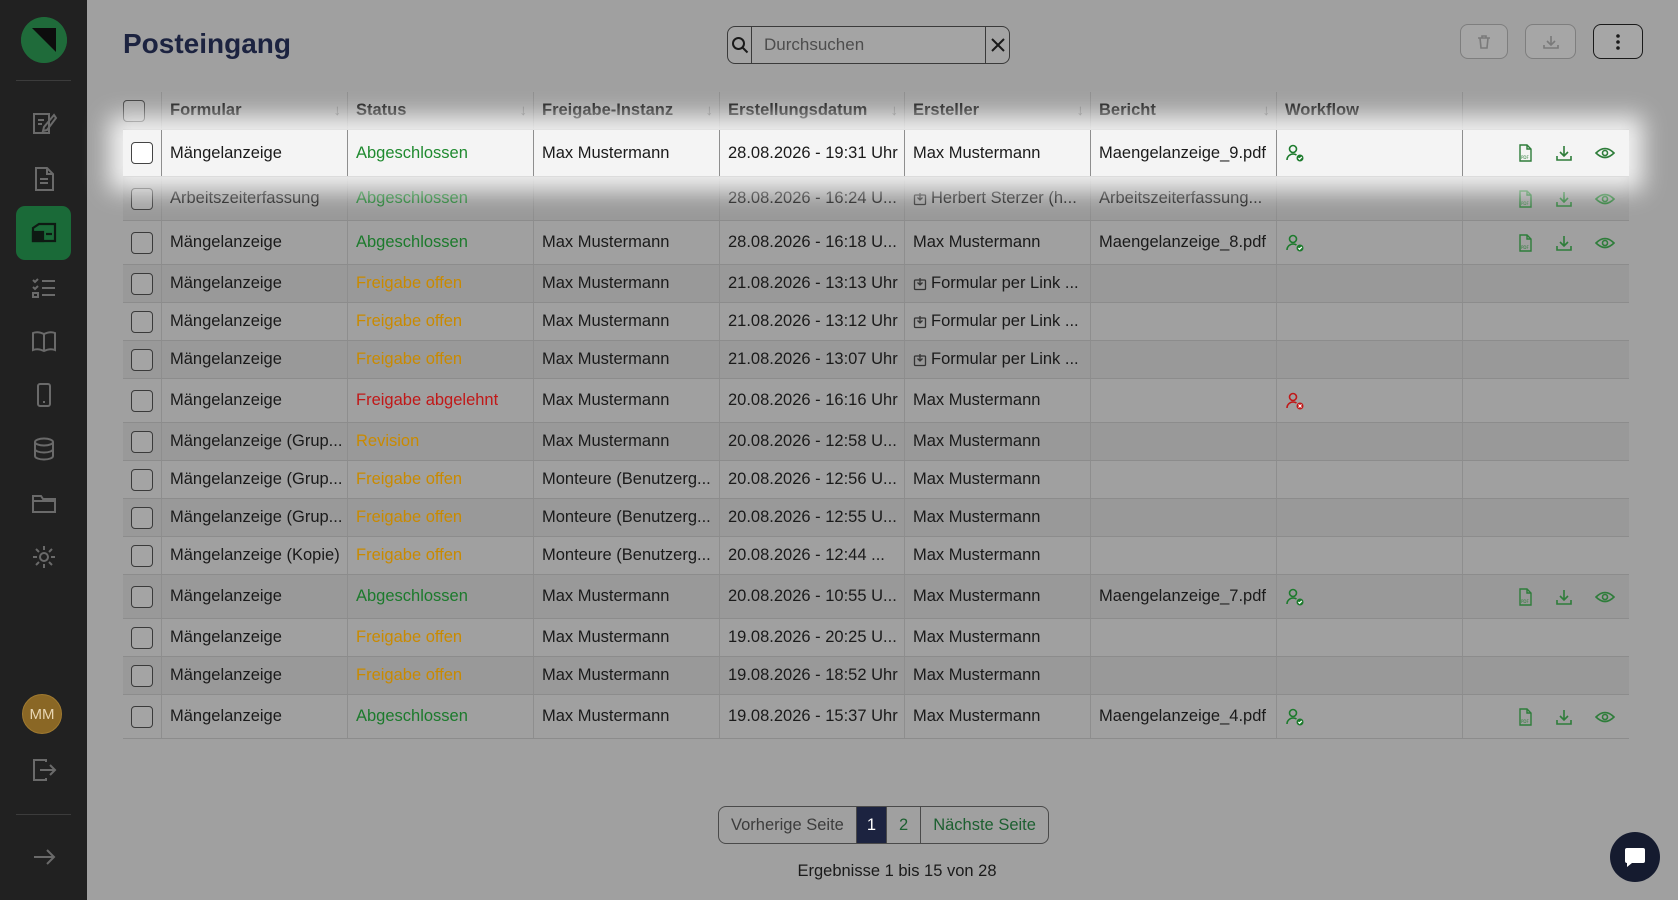 Image resolution: width=1678 pixels, height=900 pixels. Describe the element at coordinates (1182, 242) in the screenshot. I see `report-file: Maengelanzeige_8.pdf` at that location.